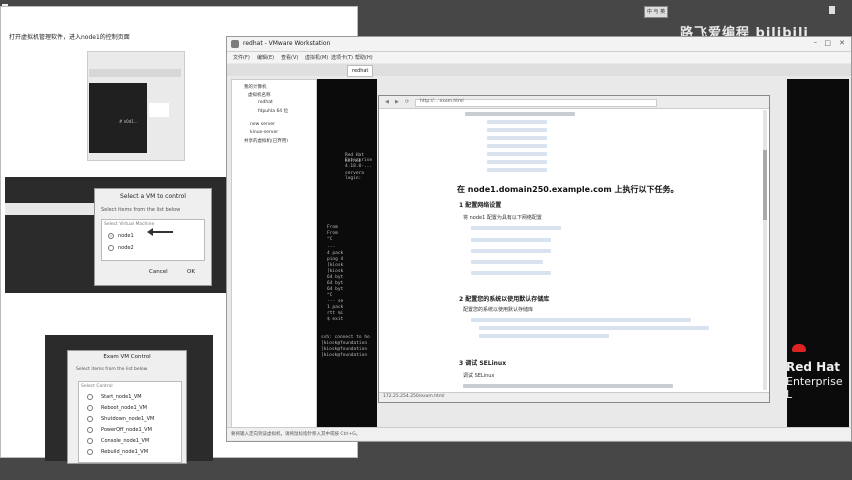 This screenshot has width=852, height=480. I want to click on start-radio, so click(90, 397).